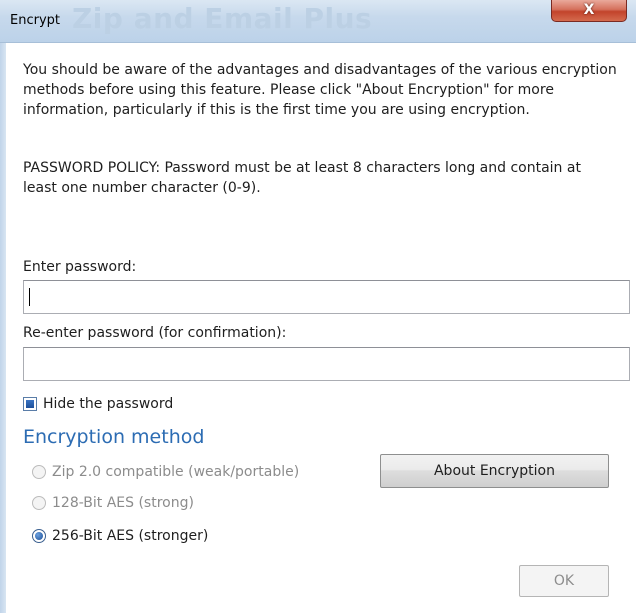  I want to click on radio-aes128, so click(39, 503).